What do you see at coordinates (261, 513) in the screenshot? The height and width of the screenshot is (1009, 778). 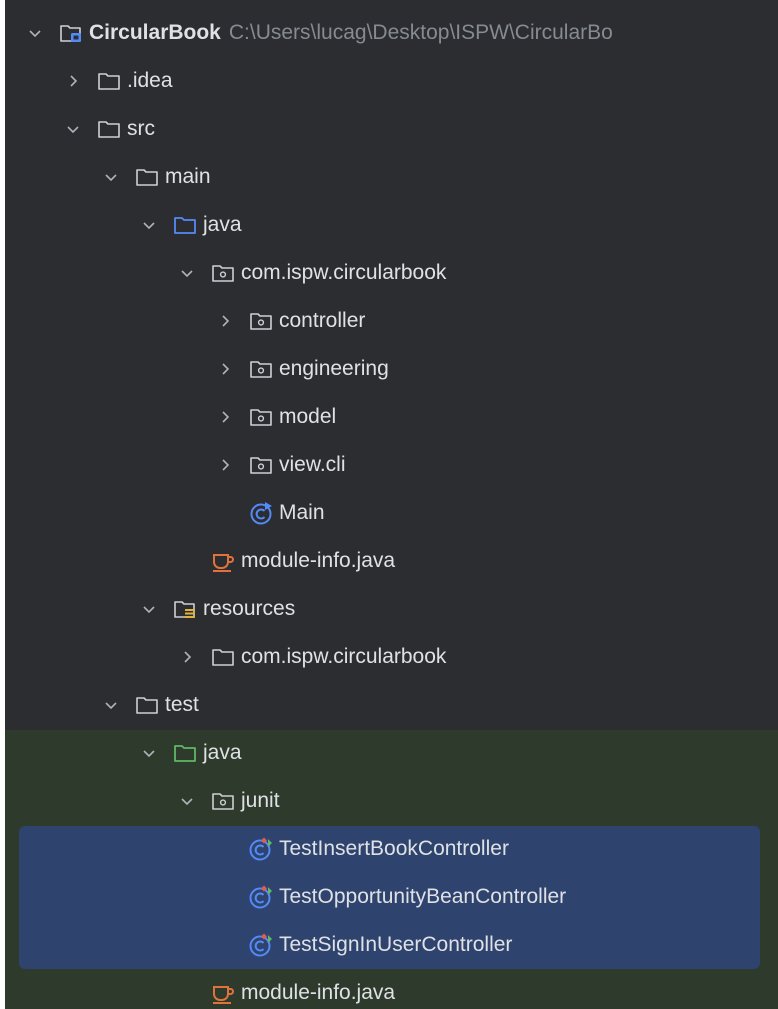 I see `main-class-icon` at bounding box center [261, 513].